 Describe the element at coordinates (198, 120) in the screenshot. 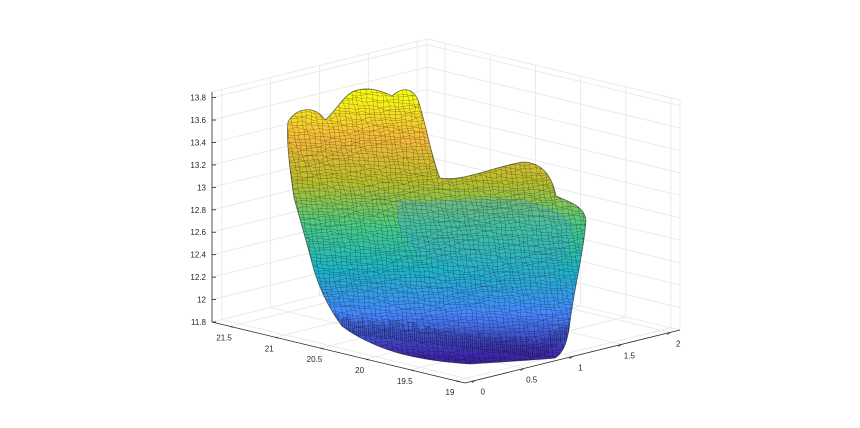

I see `z-tick-label: 13.6` at that location.